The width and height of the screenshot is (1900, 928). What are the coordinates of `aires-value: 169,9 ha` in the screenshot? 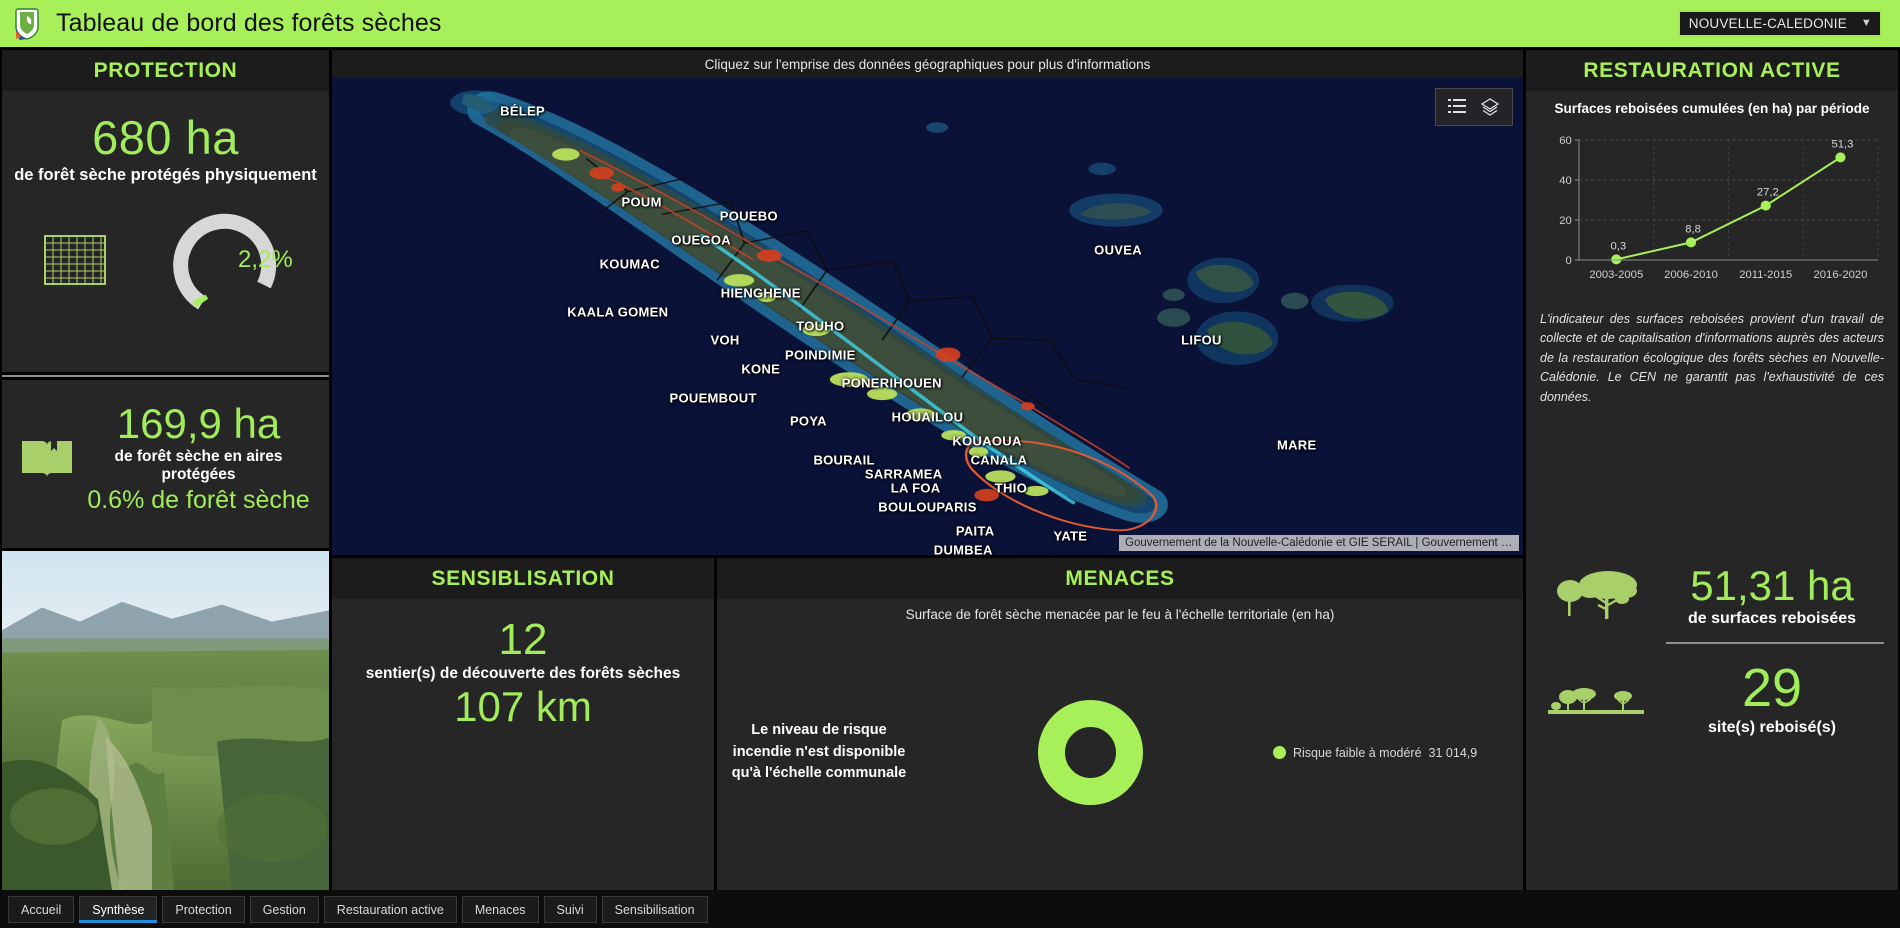 It's located at (198, 423).